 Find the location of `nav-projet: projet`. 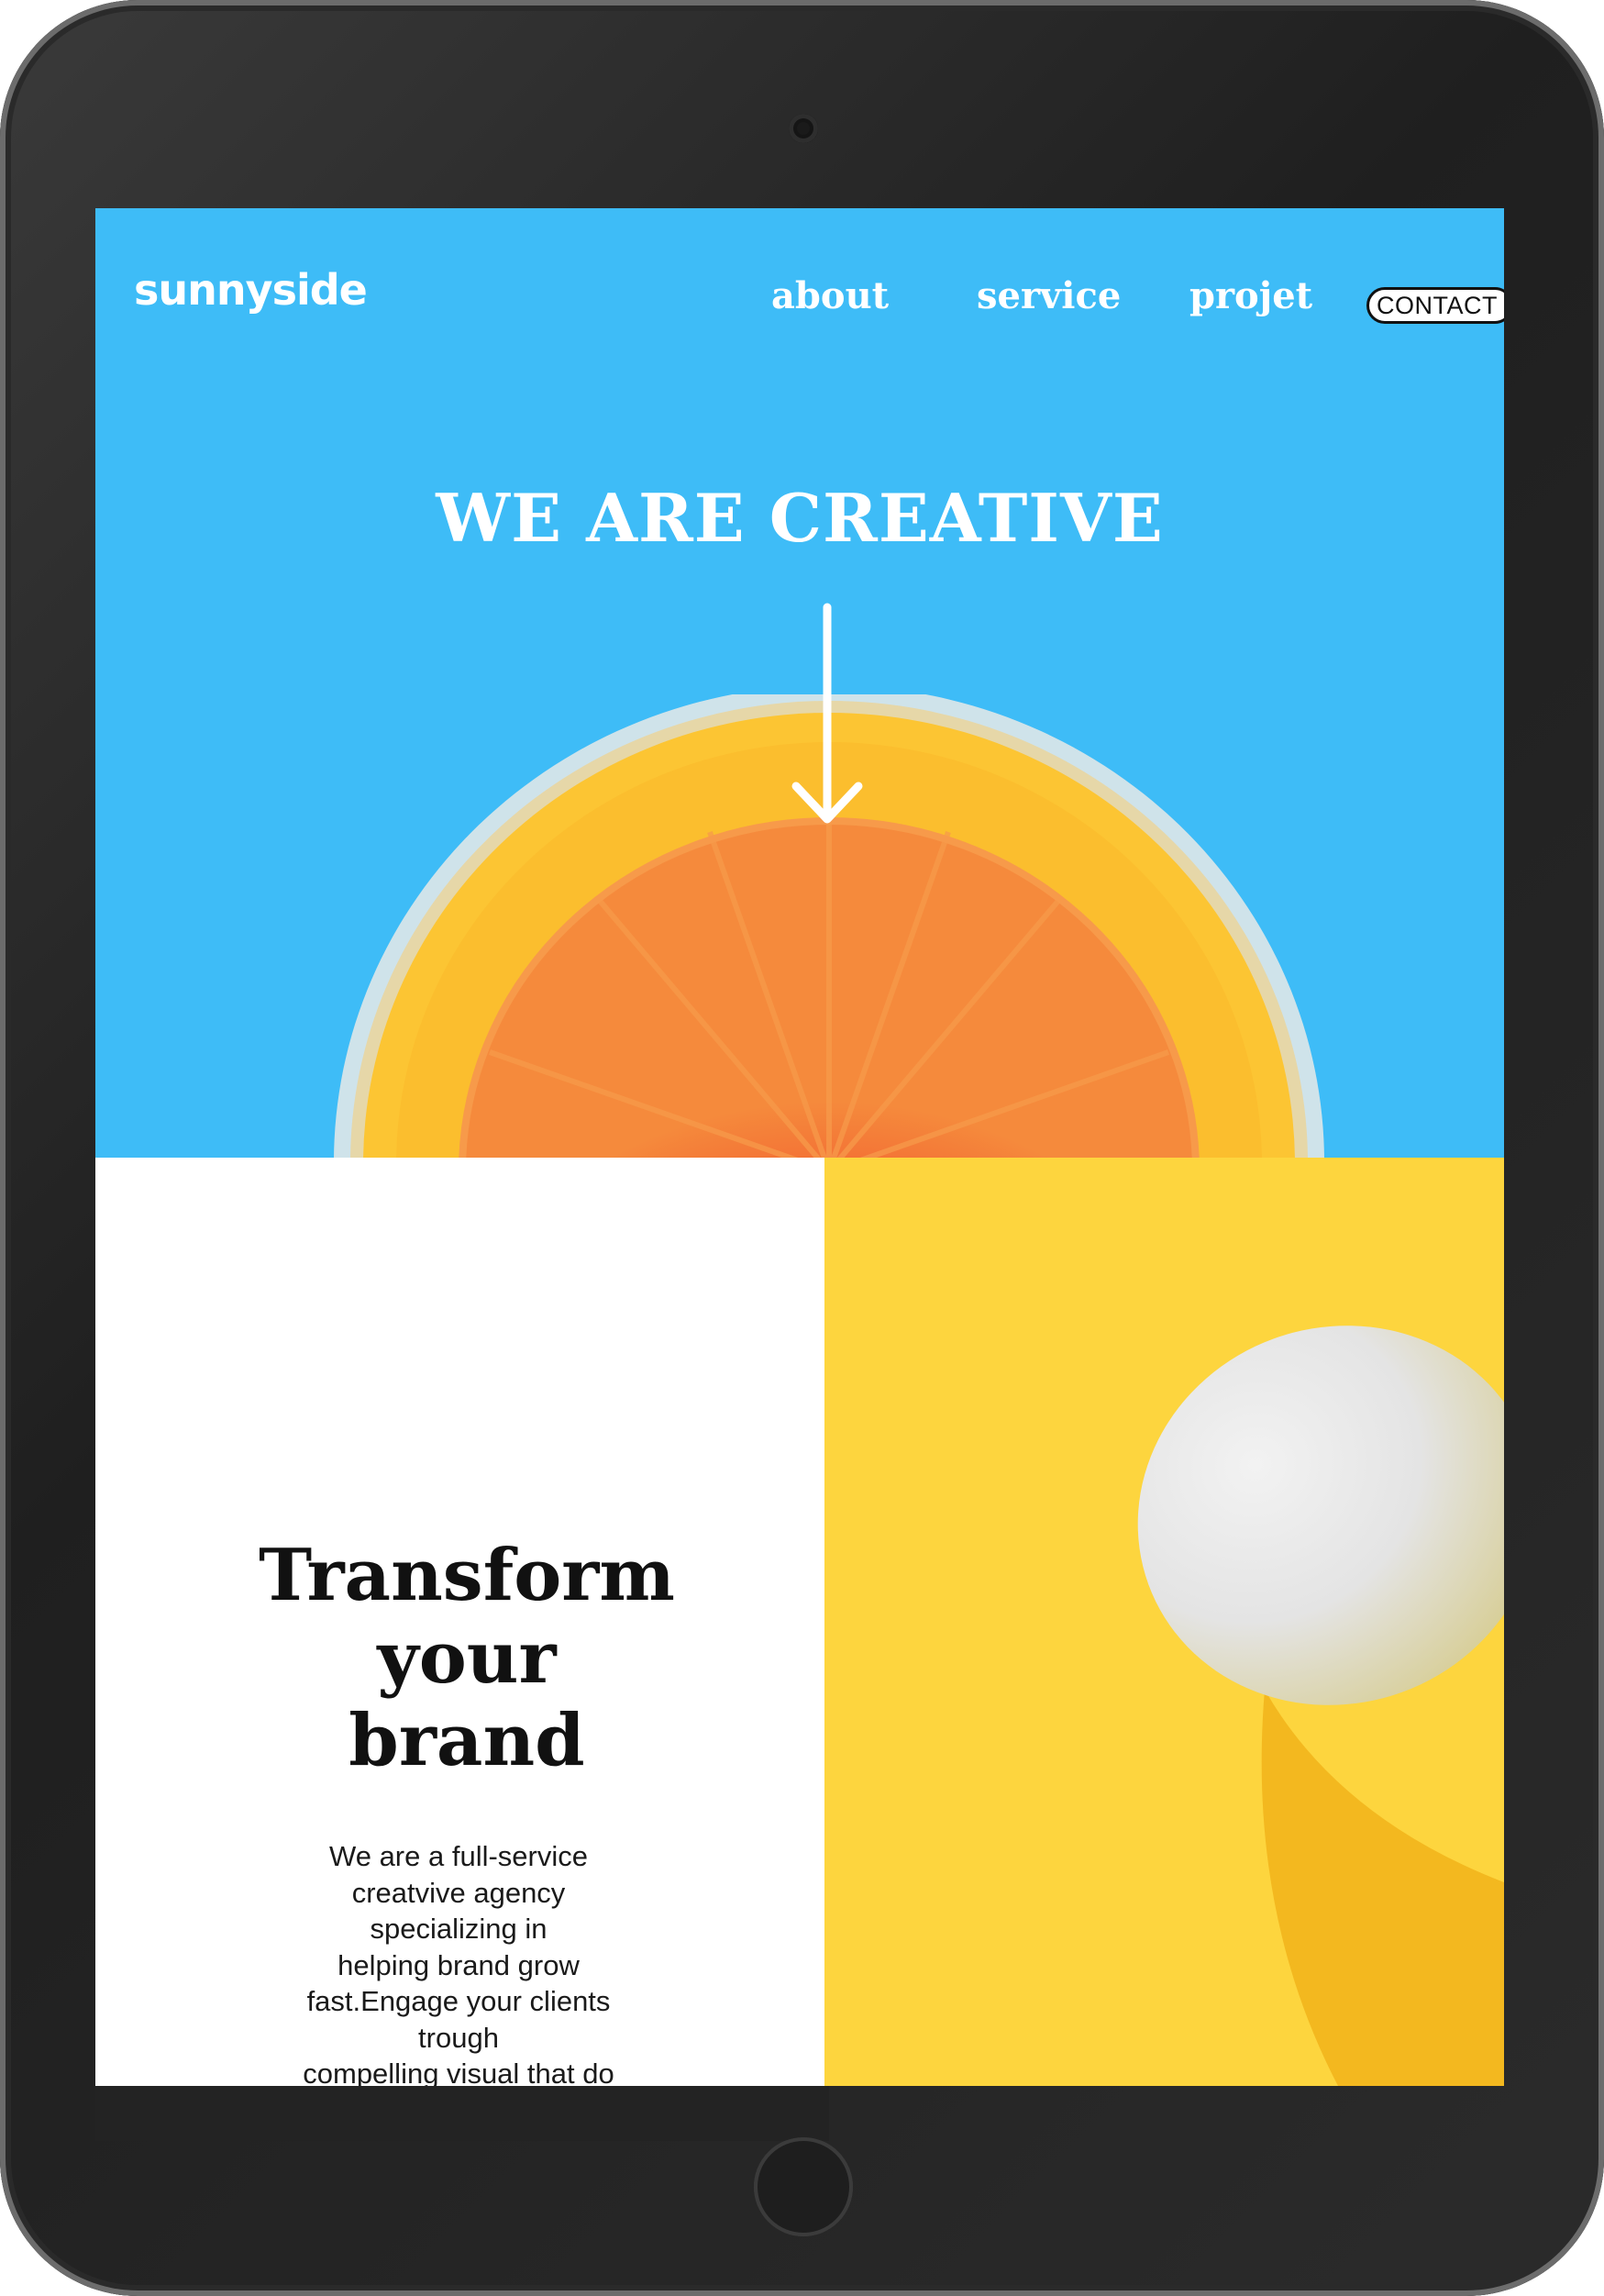

nav-projet: projet is located at coordinates (1250, 295).